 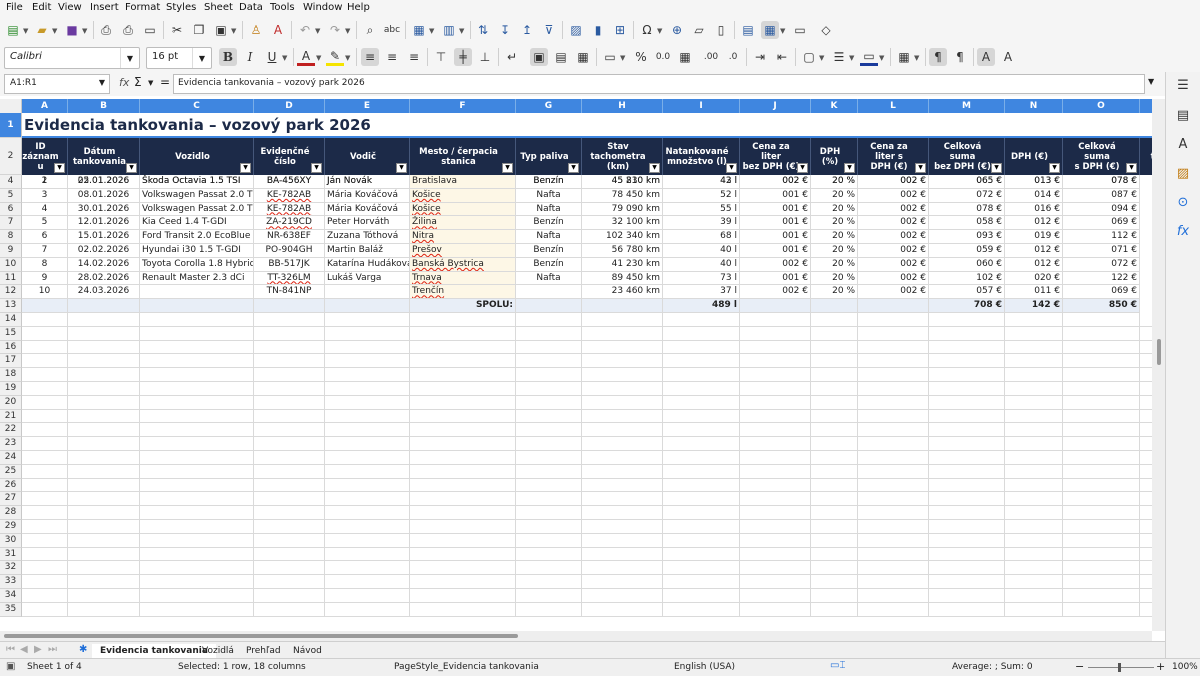 What do you see at coordinates (72, 30) in the screenshot?
I see `save-icon: ■` at bounding box center [72, 30].